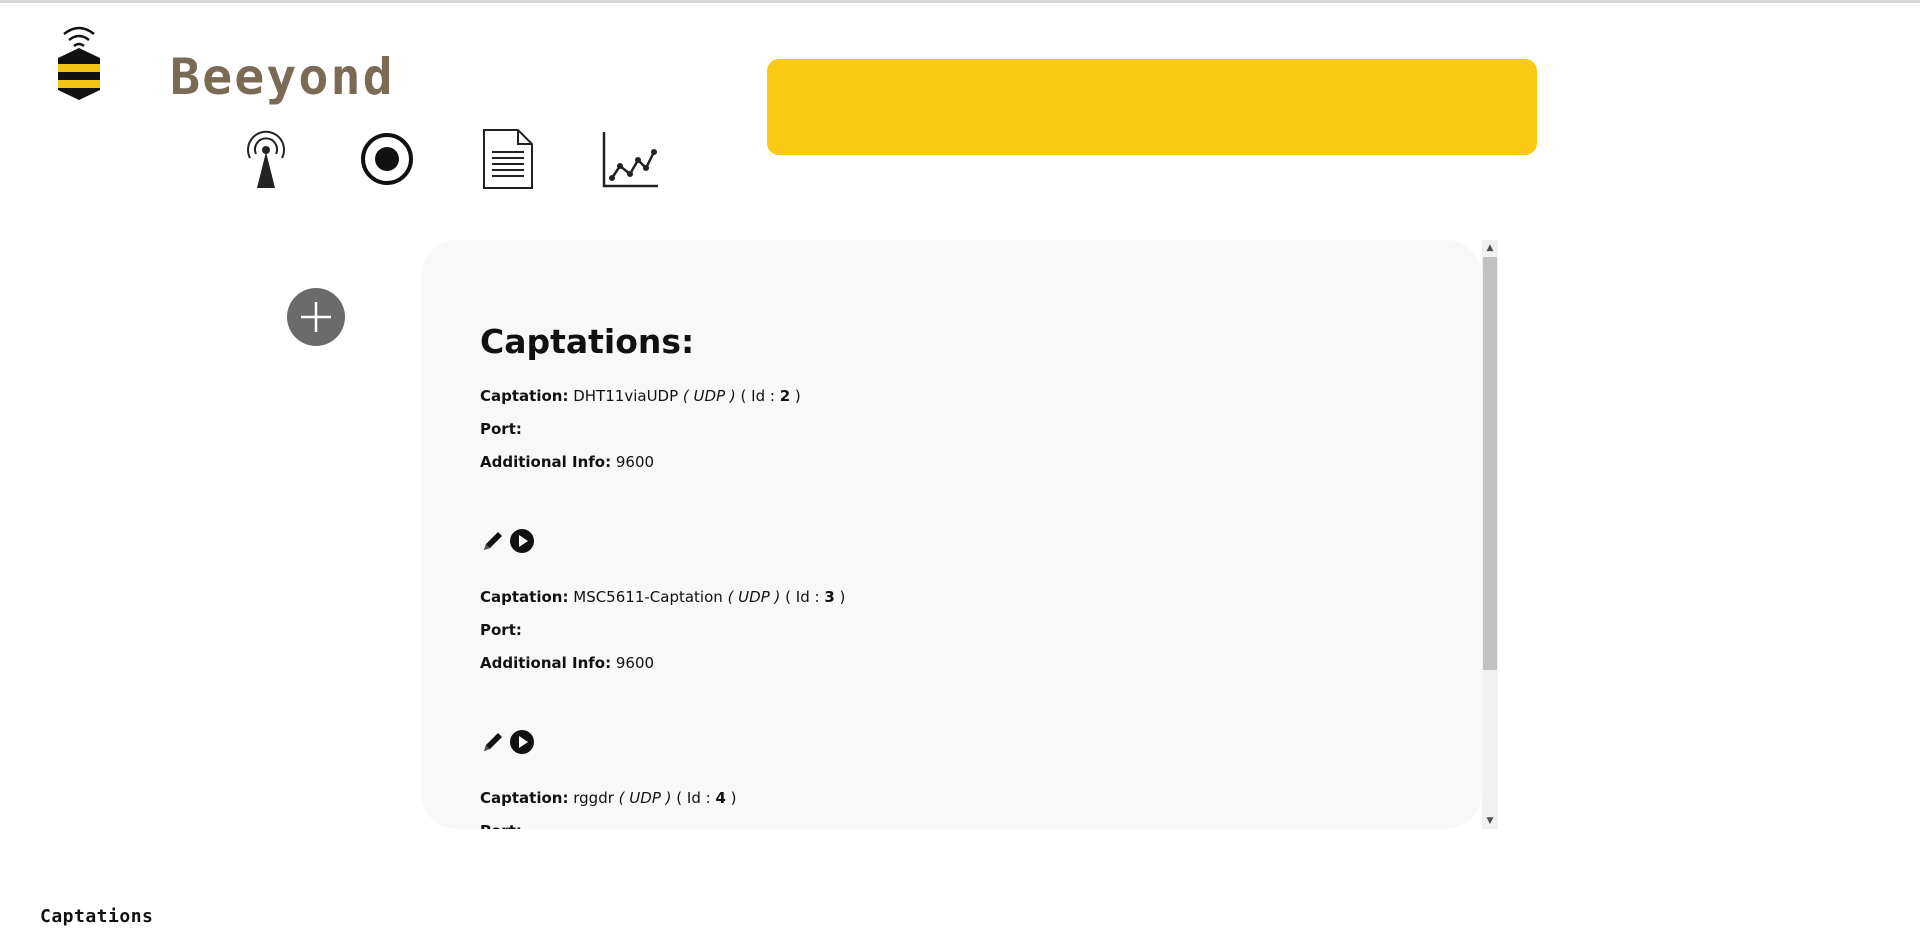 The image size is (1920, 948). Describe the element at coordinates (1490, 463) in the screenshot. I see `scroll-thumb` at that location.